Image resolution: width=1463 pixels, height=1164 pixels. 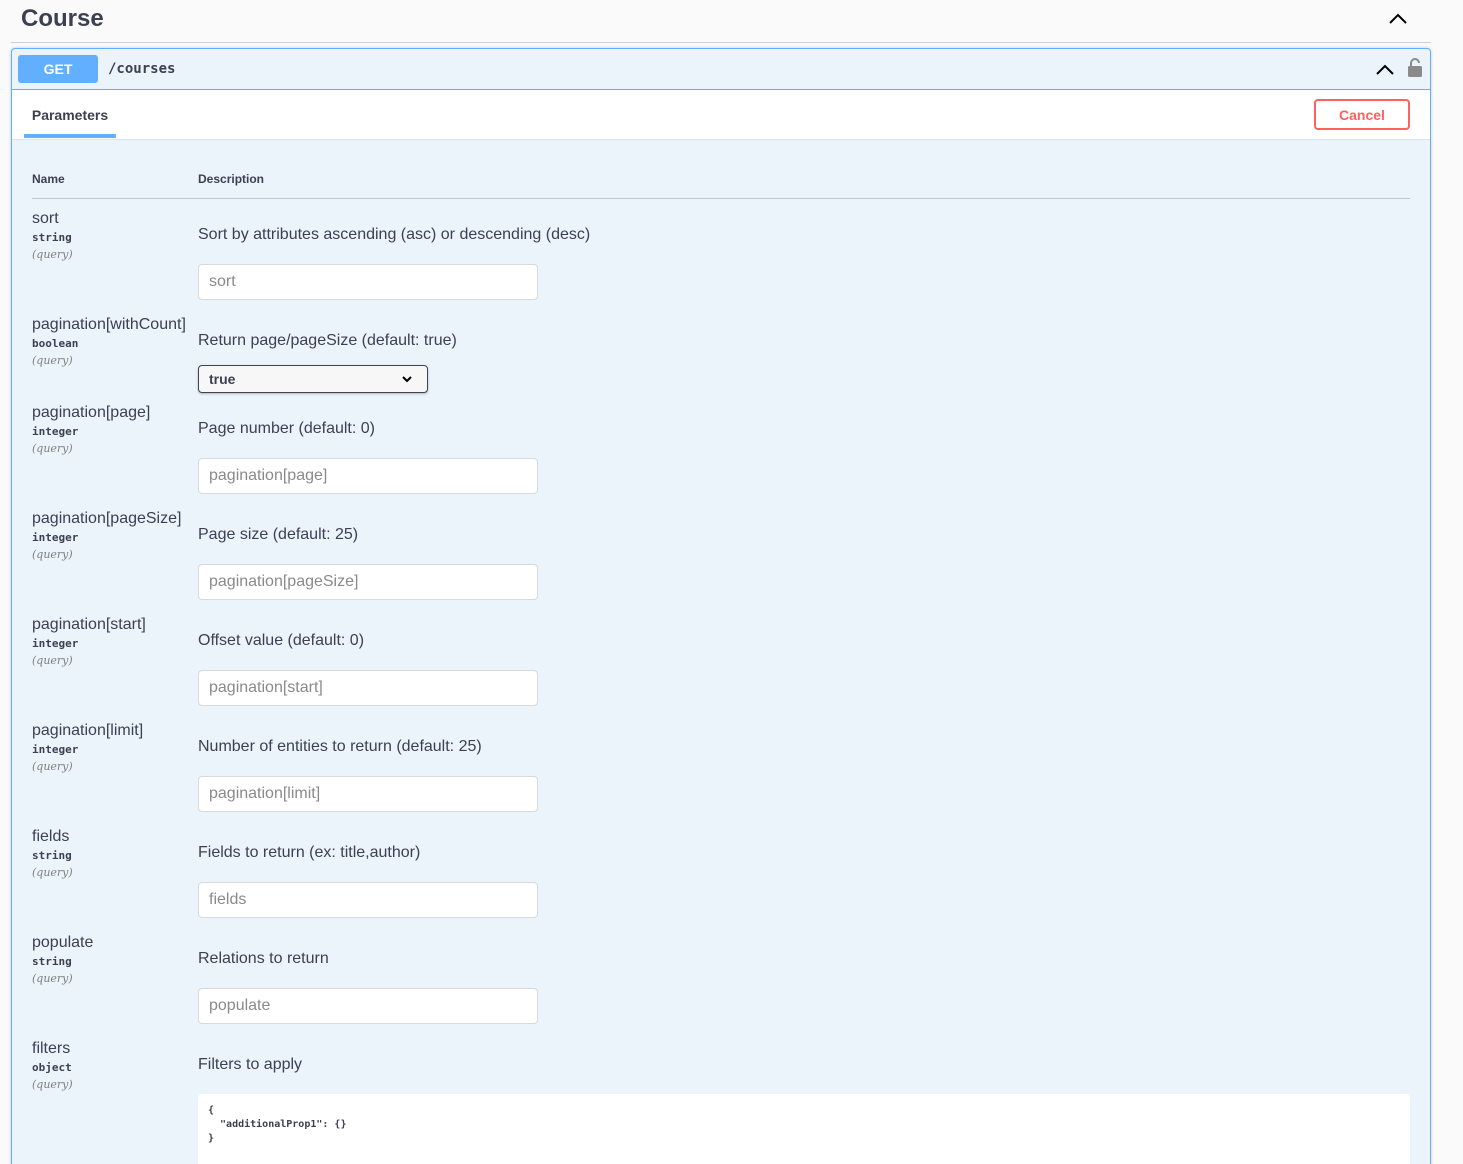 What do you see at coordinates (107, 518) in the screenshot?
I see `param-name: pagination[pageSize]` at bounding box center [107, 518].